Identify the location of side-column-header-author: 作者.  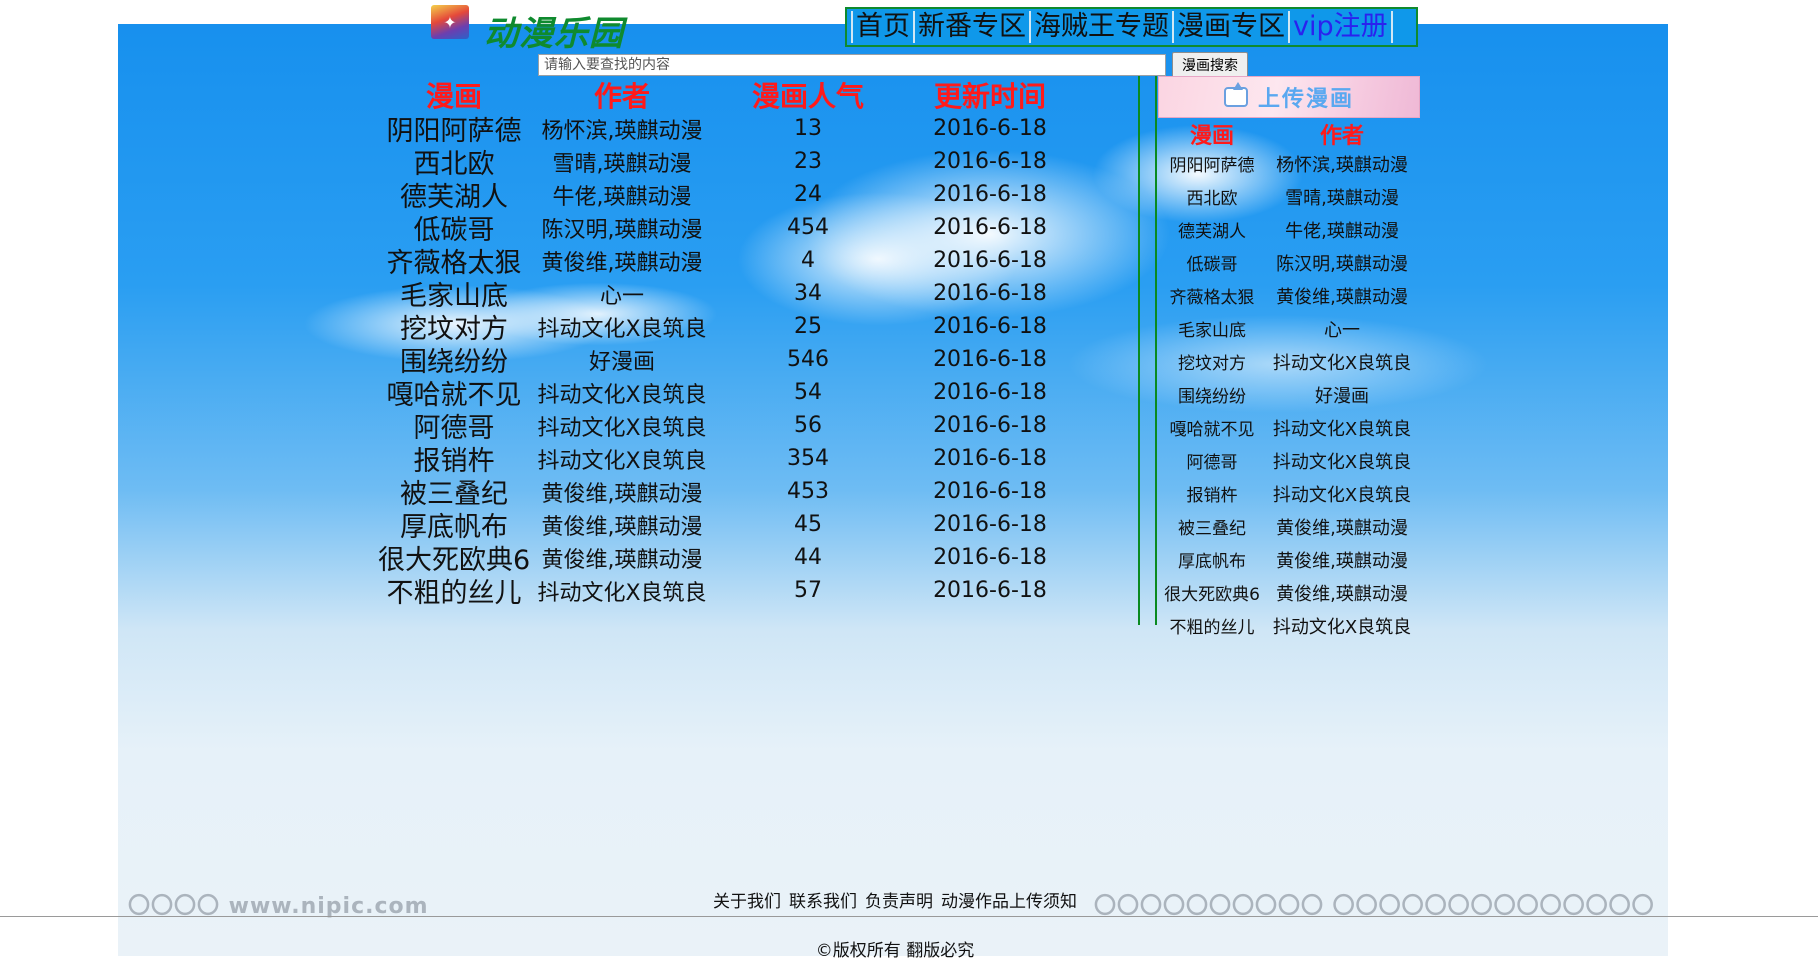
(1341, 136).